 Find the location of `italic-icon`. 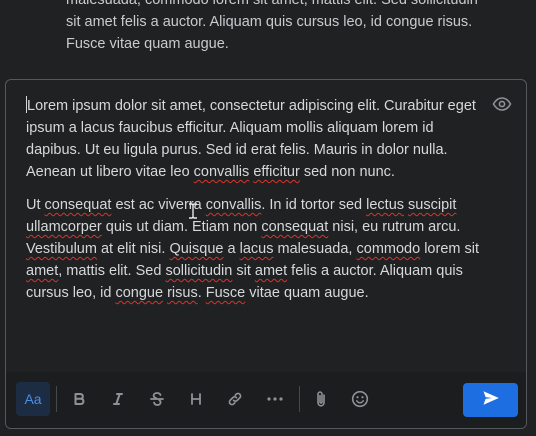

italic-icon is located at coordinates (118, 399).